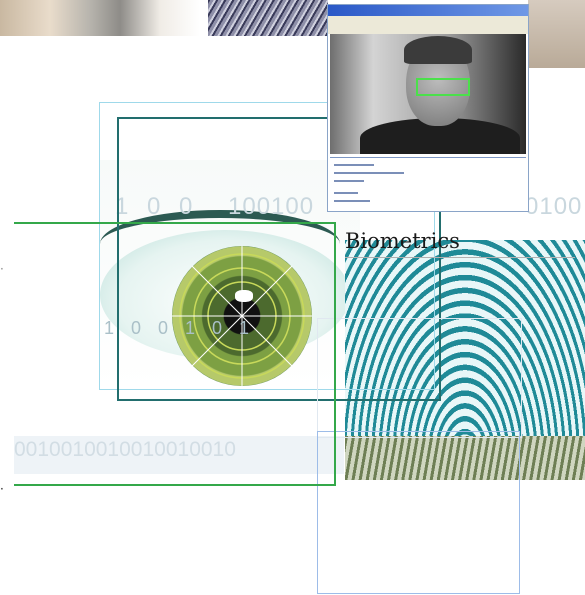  Describe the element at coordinates (125, 449) in the screenshot. I see `binary-digits-bottom: 0010010010010010010` at that location.